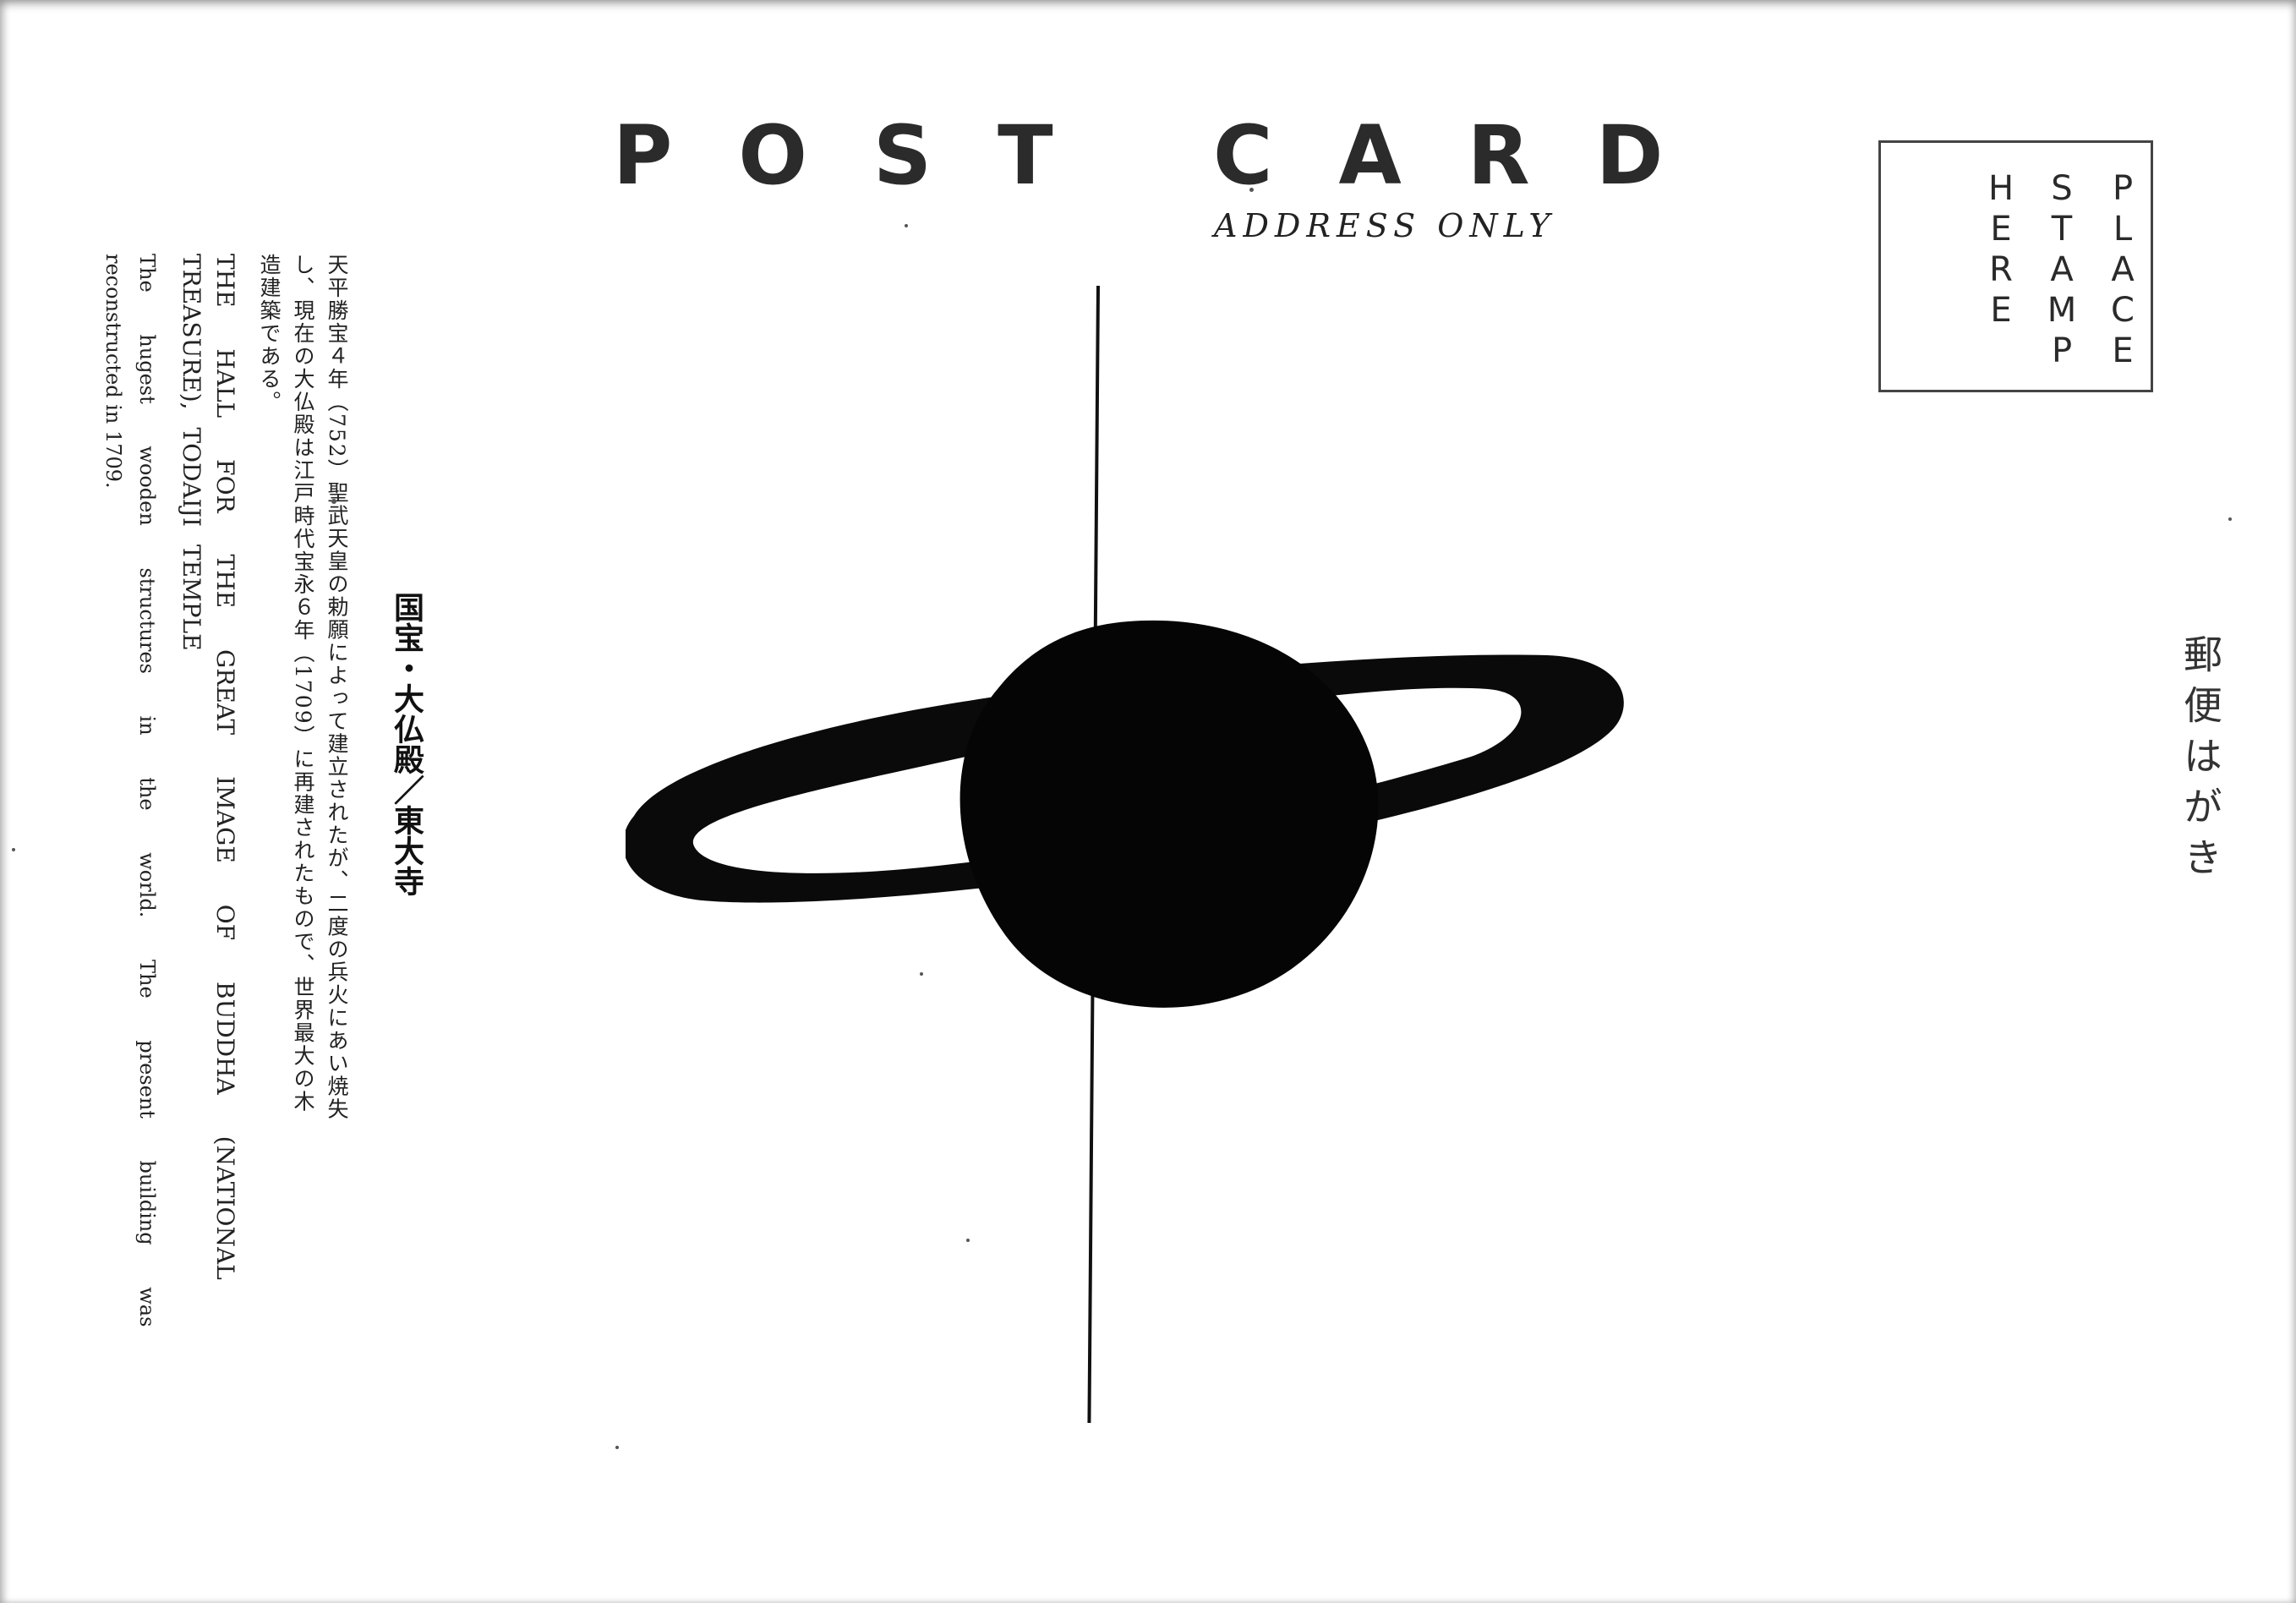  Describe the element at coordinates (406, 744) in the screenshot. I see `caption-heading: 国宝・大仏殿／東大寺` at that location.